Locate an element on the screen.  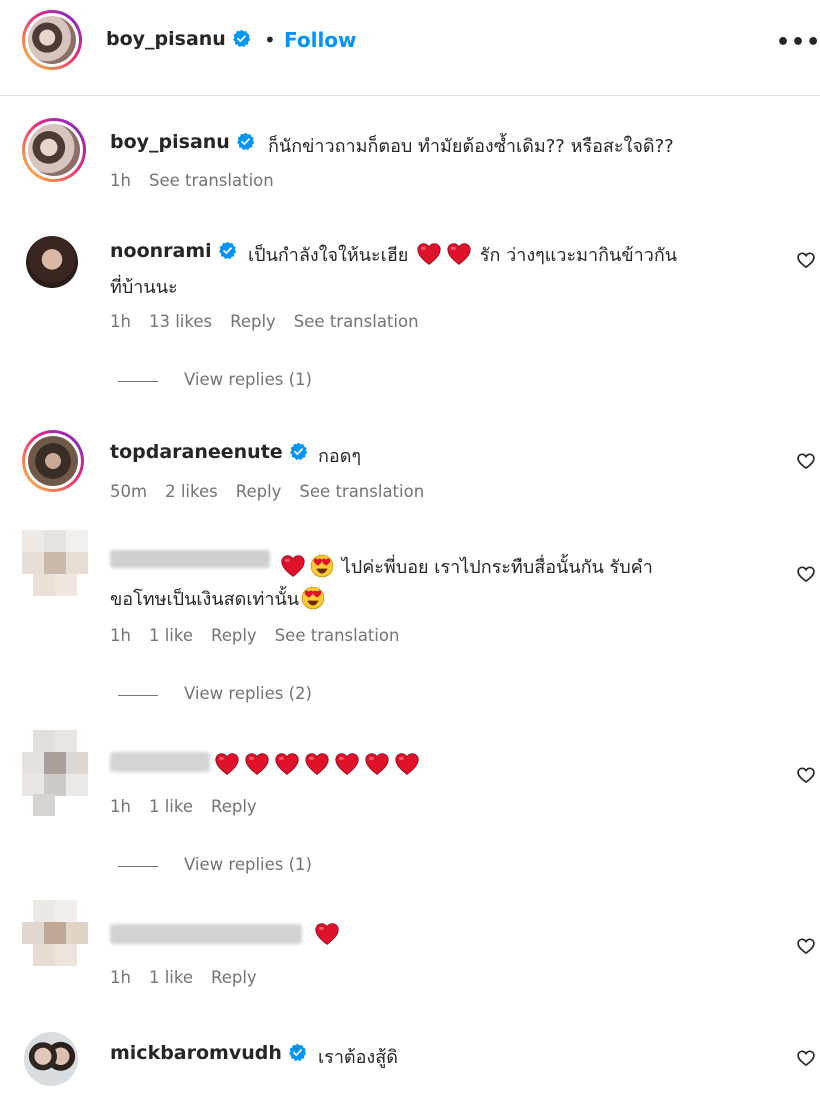
commenter-username-text: noonrami is located at coordinates (161, 251).